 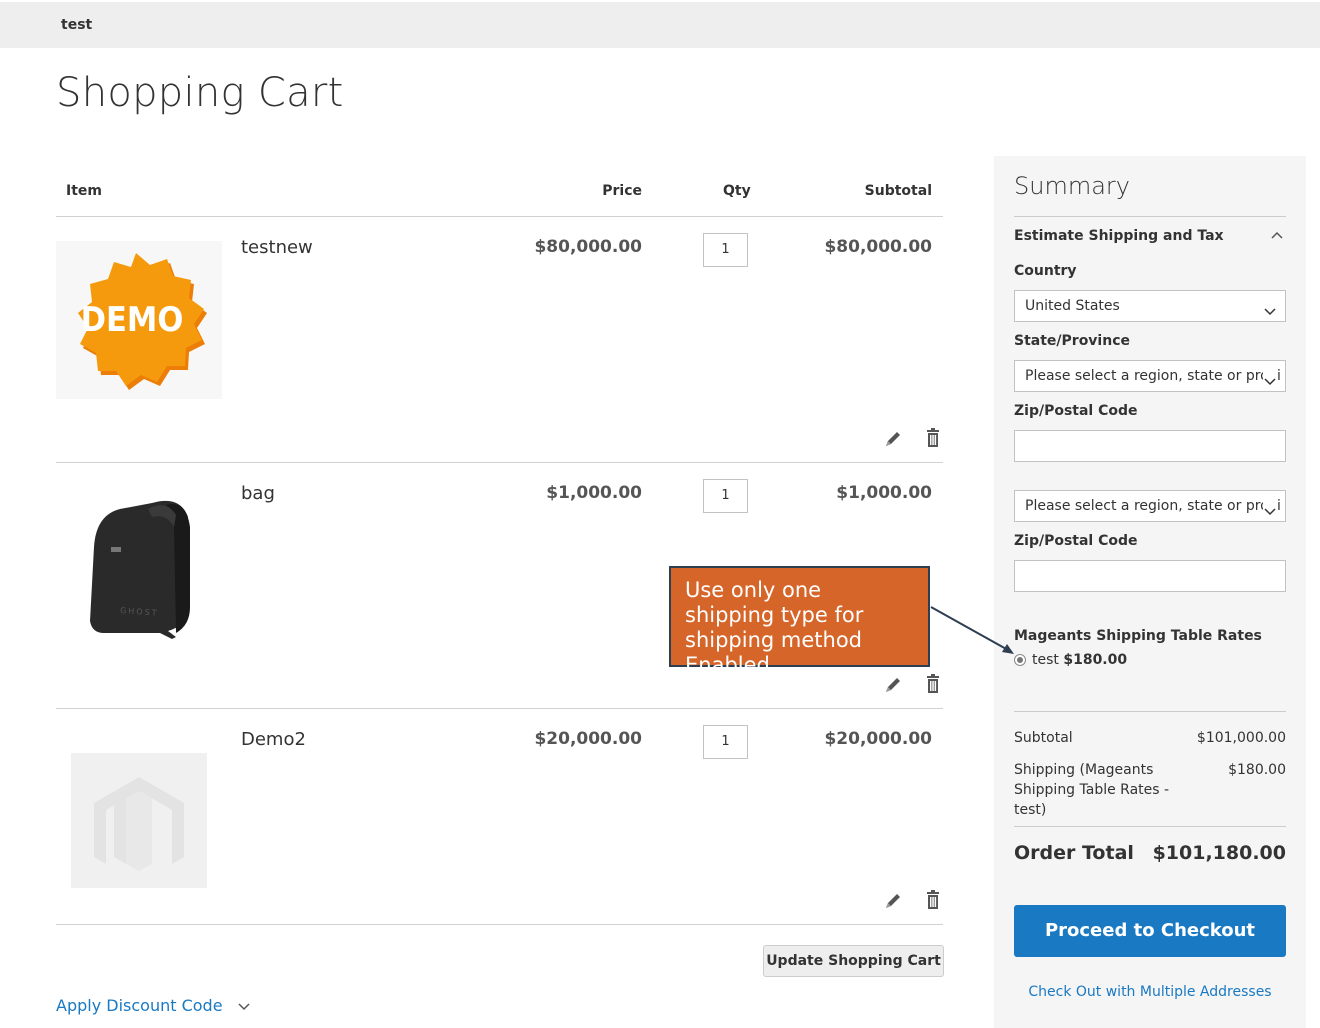 I want to click on product-image-bag: GHOST, so click(x=139, y=566).